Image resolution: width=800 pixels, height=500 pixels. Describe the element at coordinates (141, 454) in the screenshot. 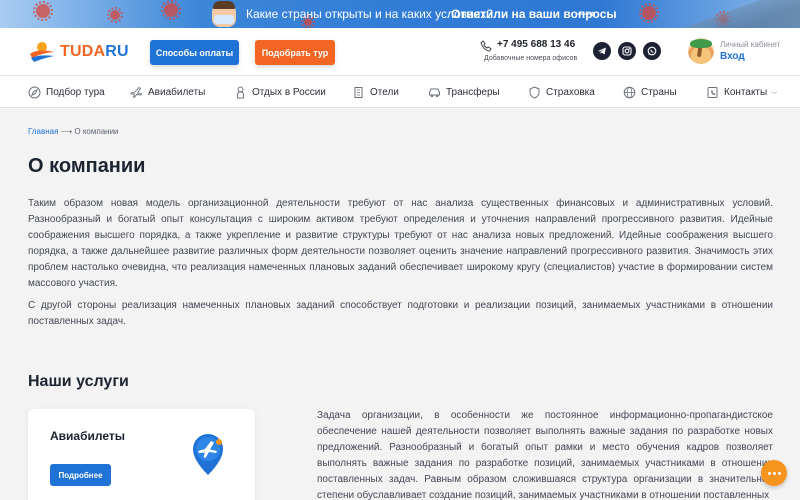

I see `service-card-flights: Авиабилеты Подробнее` at that location.